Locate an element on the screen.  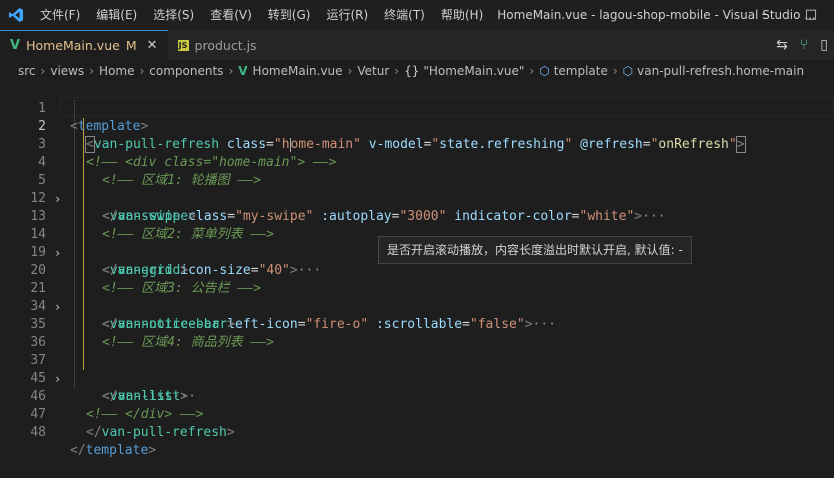
code-line: 34 </van-notice-bar> is located at coordinates (417, 306).